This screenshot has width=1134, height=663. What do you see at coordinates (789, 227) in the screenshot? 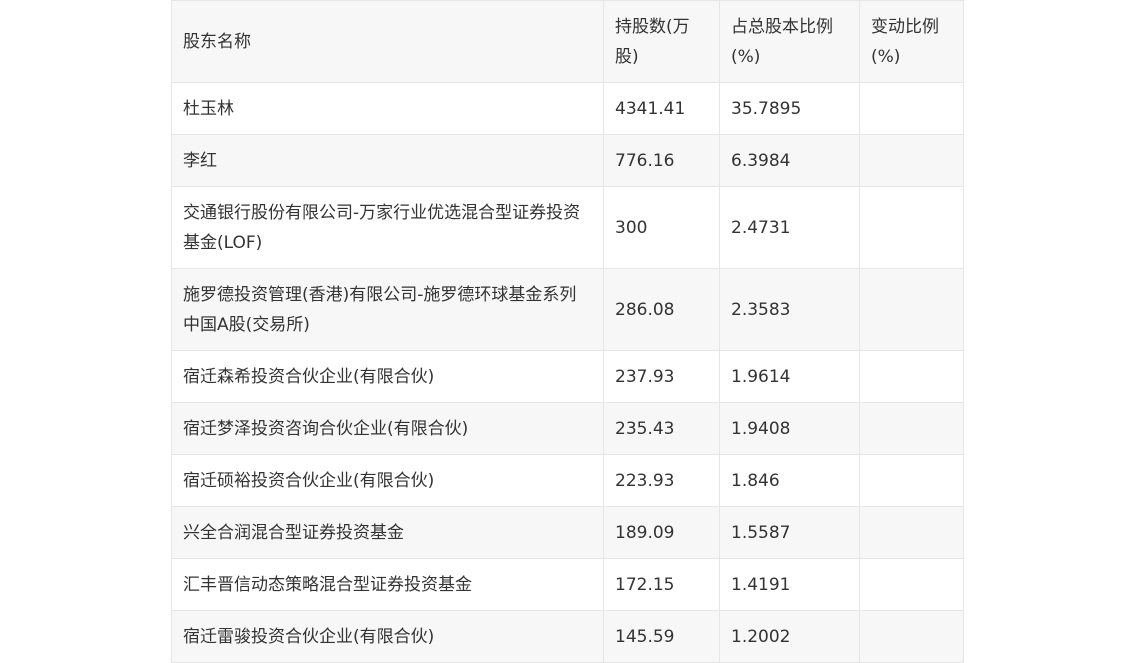
I see `cell-share-ratio: 2.4731` at bounding box center [789, 227].